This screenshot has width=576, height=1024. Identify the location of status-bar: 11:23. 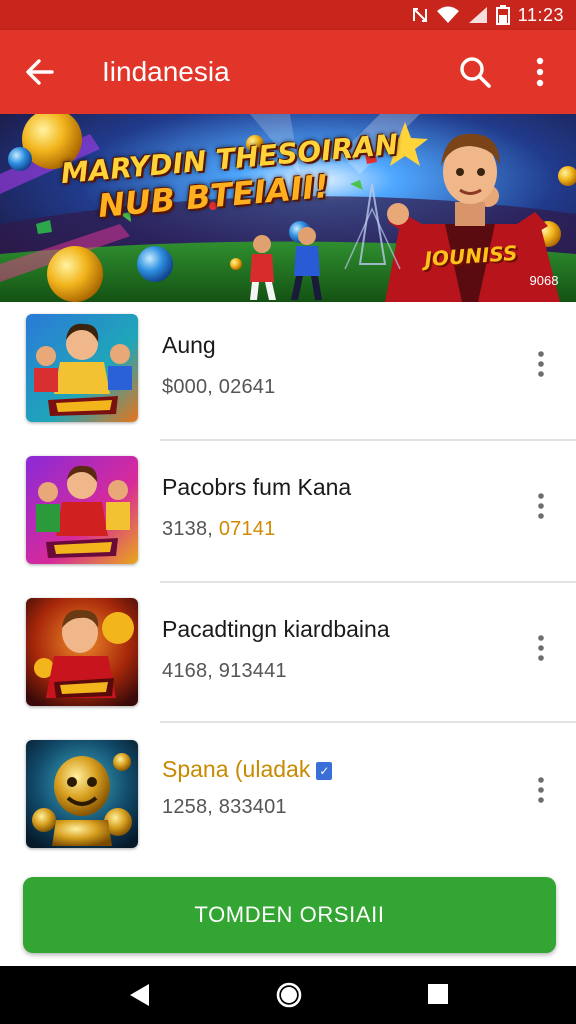
(288, 15).